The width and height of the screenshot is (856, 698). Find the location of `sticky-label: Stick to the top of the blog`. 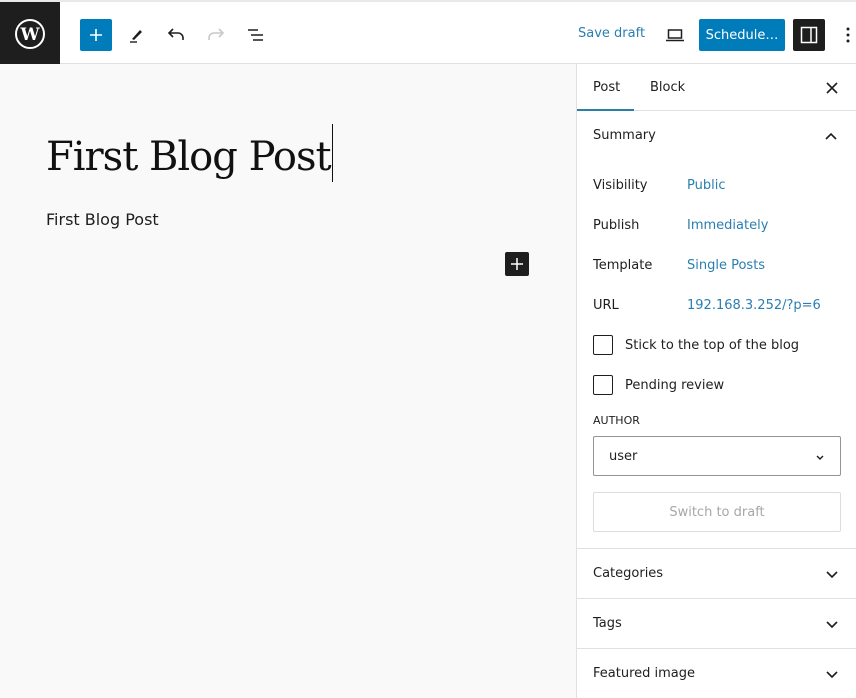

sticky-label: Stick to the top of the blog is located at coordinates (712, 345).